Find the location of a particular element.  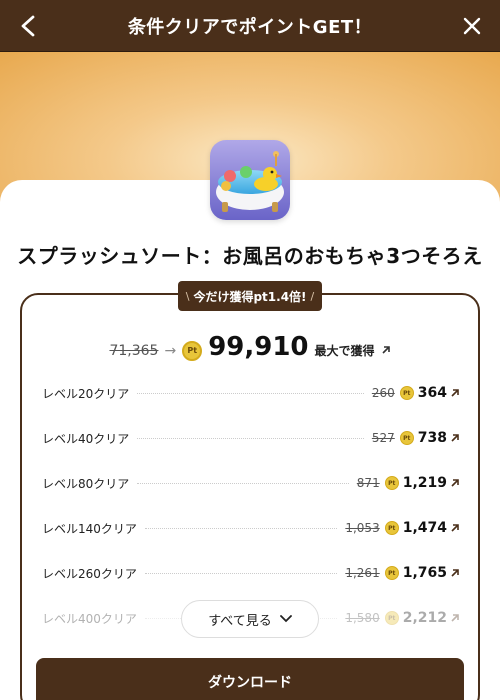

total-old-points: 71,365 is located at coordinates (134, 351).